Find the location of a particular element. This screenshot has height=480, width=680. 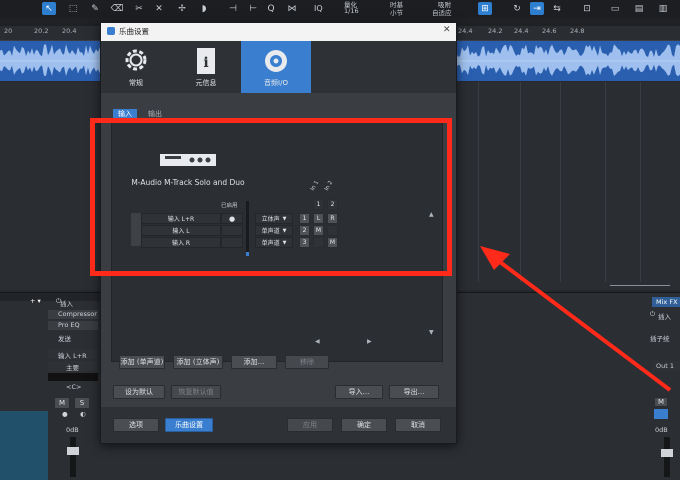

split-tool-icon: ✂ is located at coordinates (139, 8).